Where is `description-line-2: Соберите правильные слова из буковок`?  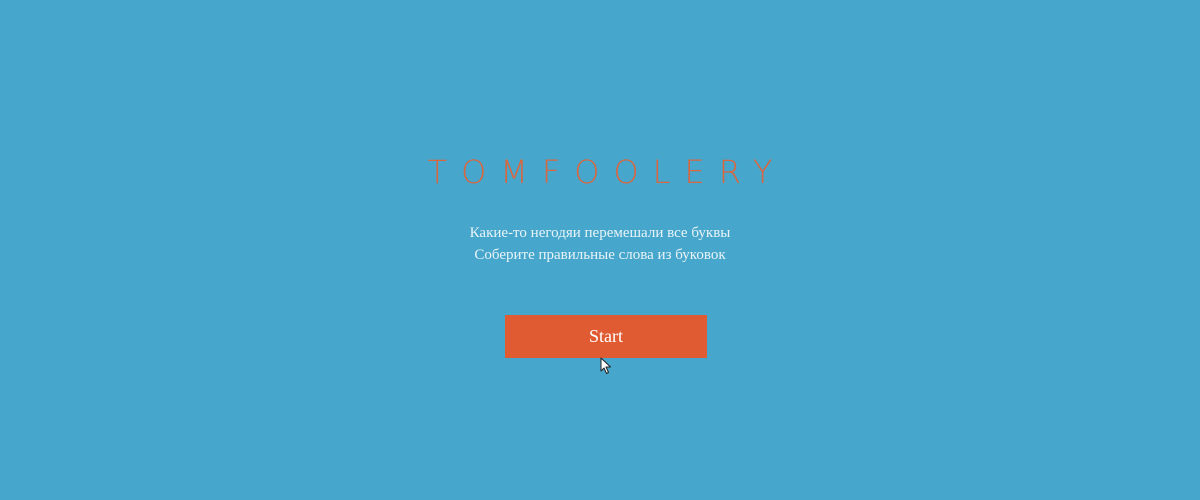 description-line-2: Соберите правильные слова из буковок is located at coordinates (600, 255).